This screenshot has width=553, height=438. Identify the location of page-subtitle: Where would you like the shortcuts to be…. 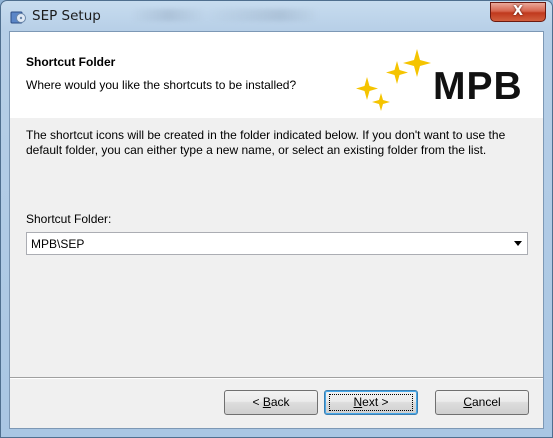
(161, 85).